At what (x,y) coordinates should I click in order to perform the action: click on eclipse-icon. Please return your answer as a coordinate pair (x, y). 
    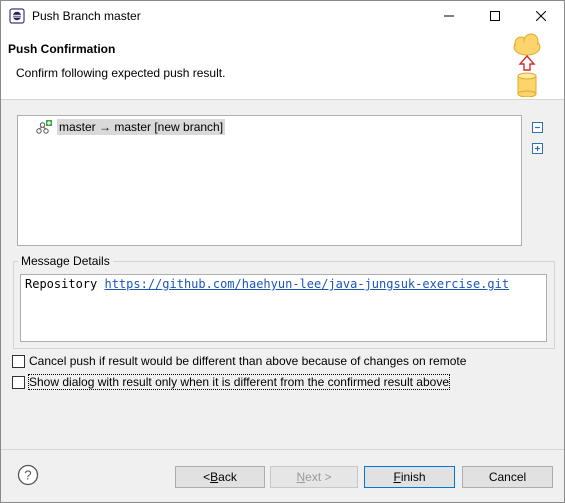
    Looking at the image, I should click on (17, 16).